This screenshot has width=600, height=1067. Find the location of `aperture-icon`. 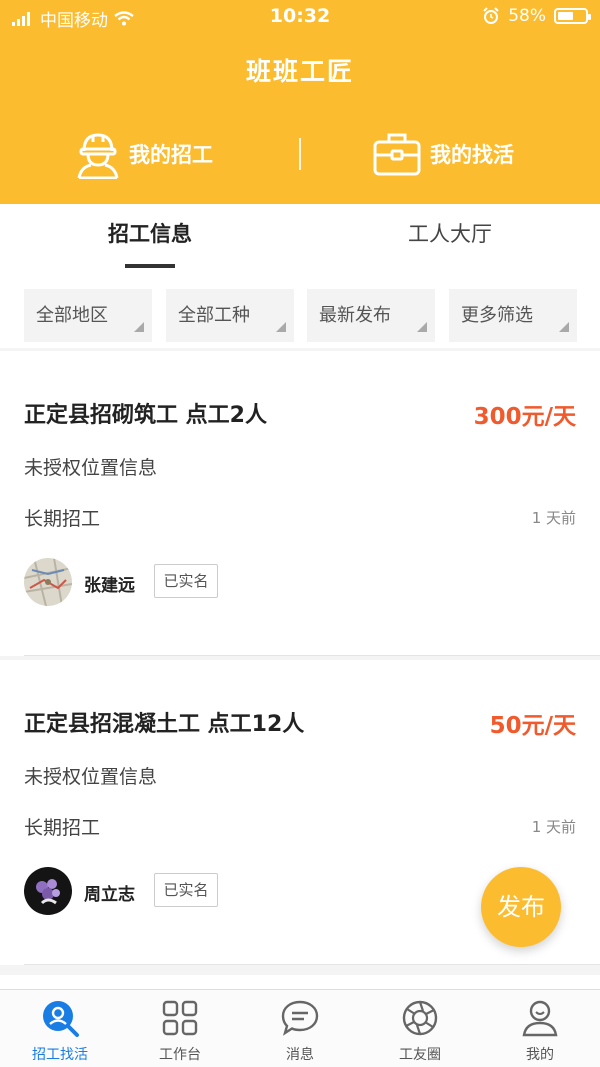

aperture-icon is located at coordinates (420, 1018).